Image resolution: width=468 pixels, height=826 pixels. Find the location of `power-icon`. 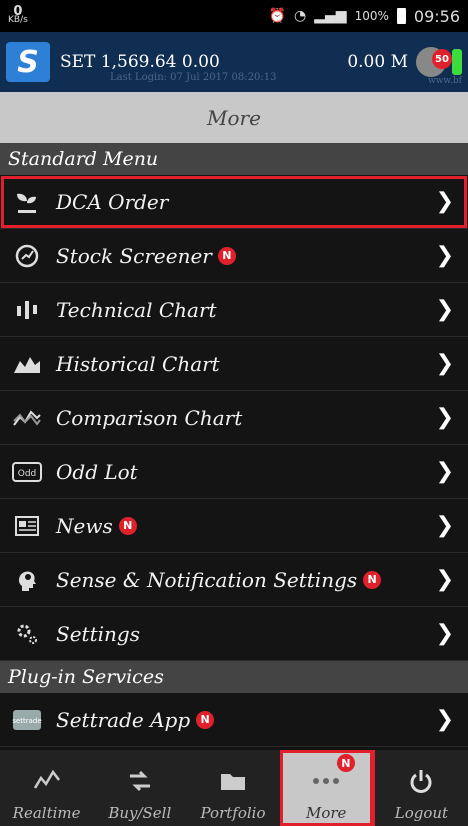

power-icon is located at coordinates (421, 781).